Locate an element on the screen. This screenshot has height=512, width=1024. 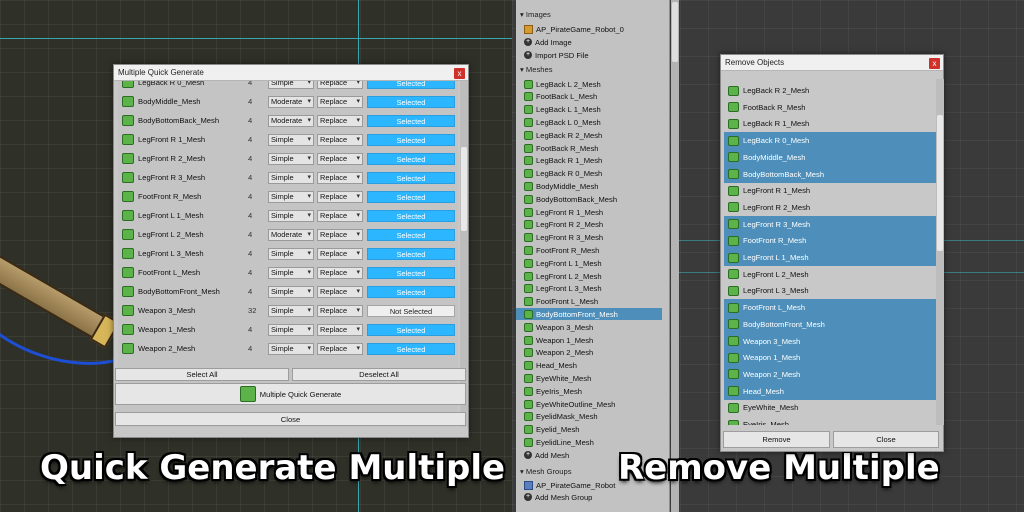
remove-list-item: Weapon 3_Mesh is located at coordinates (830, 341).